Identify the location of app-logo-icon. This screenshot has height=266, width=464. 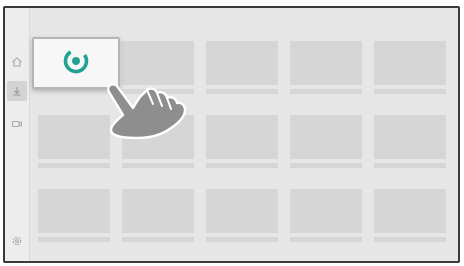
(76, 63).